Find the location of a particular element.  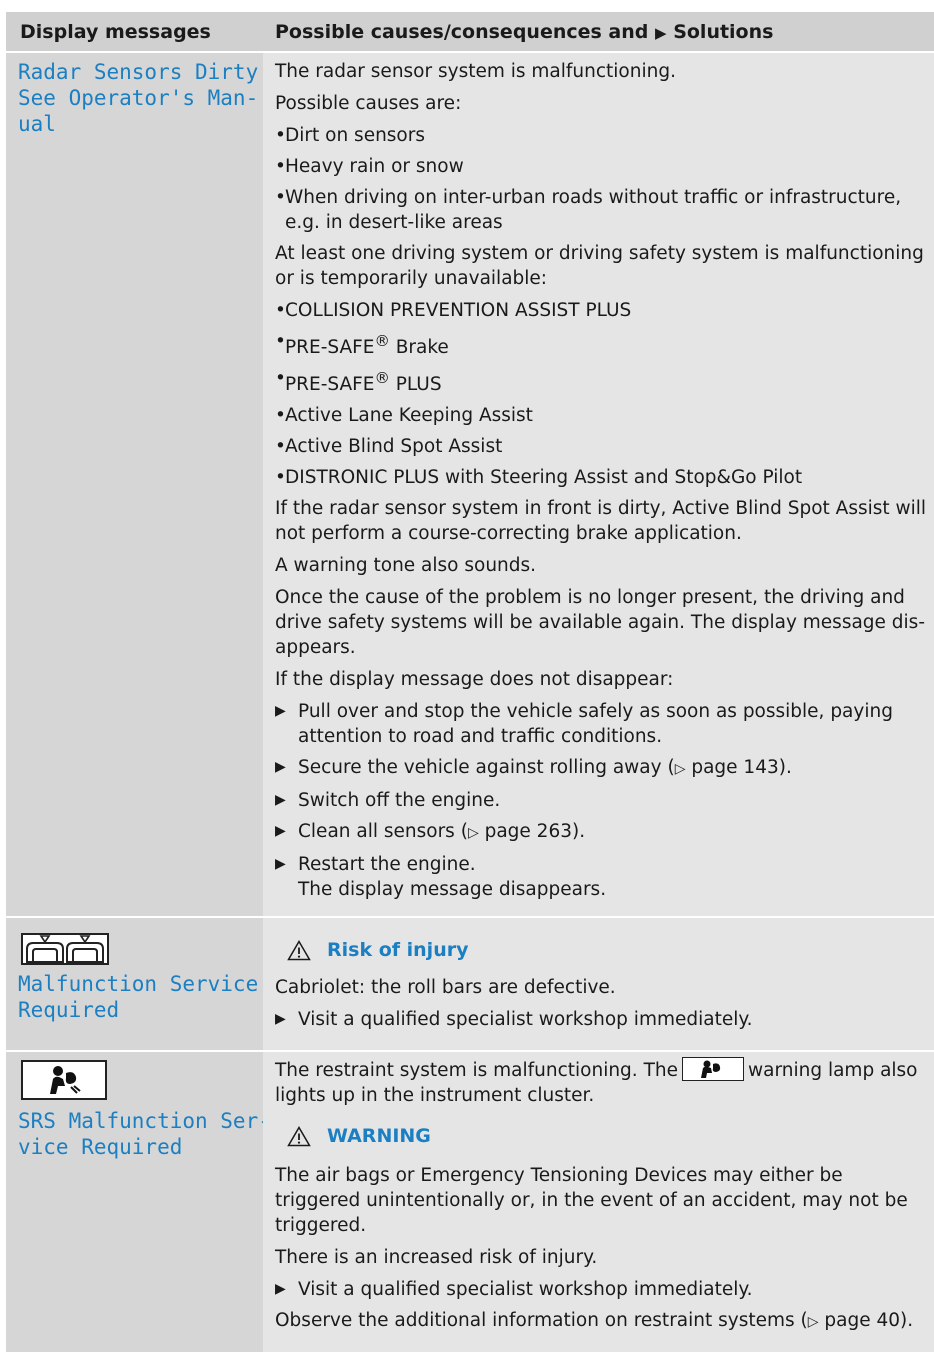

roll-bar-icon-graphic is located at coordinates (65, 949).